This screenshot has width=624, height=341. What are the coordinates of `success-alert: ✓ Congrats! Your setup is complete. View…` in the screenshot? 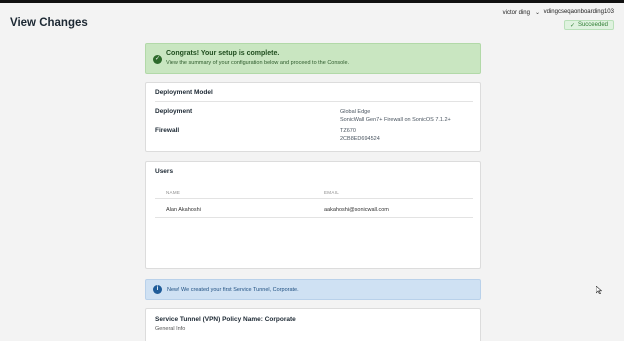 It's located at (313, 58).